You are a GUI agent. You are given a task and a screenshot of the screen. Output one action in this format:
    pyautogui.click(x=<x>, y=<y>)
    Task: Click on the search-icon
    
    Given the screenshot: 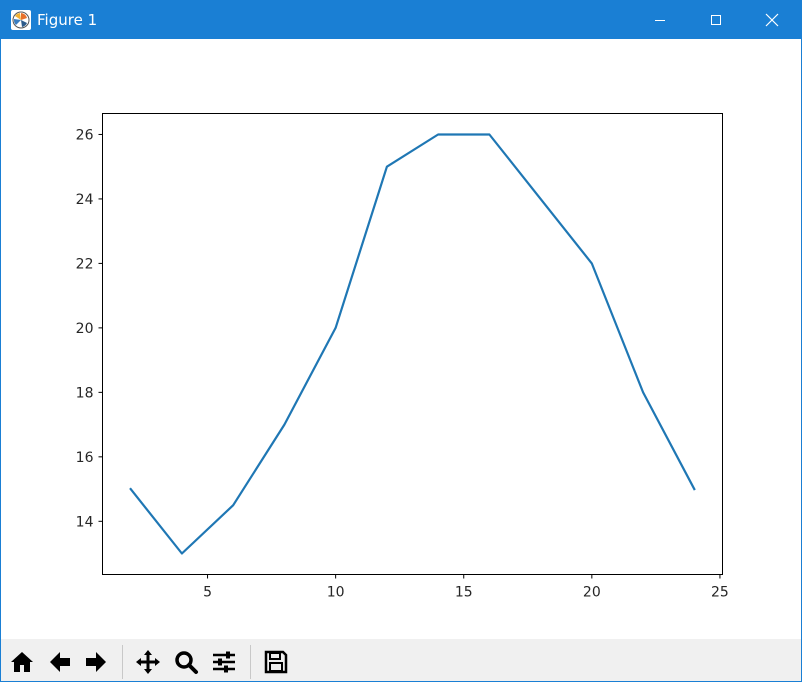 What is the action you would take?
    pyautogui.click(x=186, y=662)
    